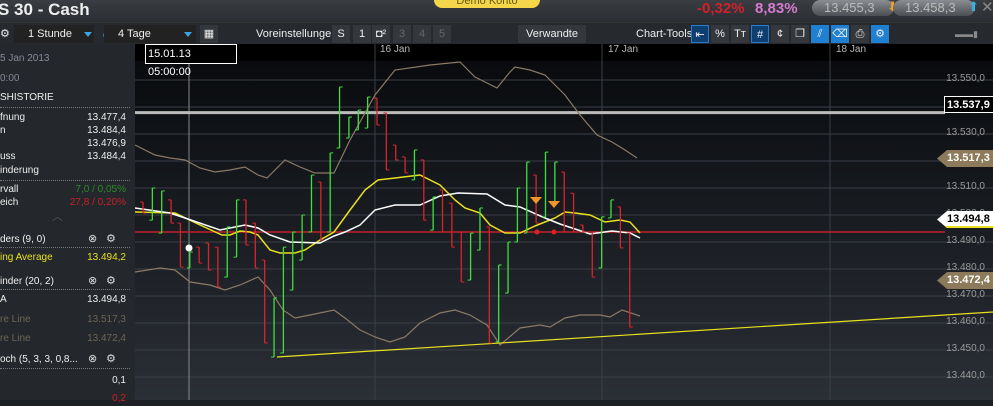 The image size is (993, 406). What do you see at coordinates (552, 34) in the screenshot?
I see `related-button: Verwandte` at bounding box center [552, 34].